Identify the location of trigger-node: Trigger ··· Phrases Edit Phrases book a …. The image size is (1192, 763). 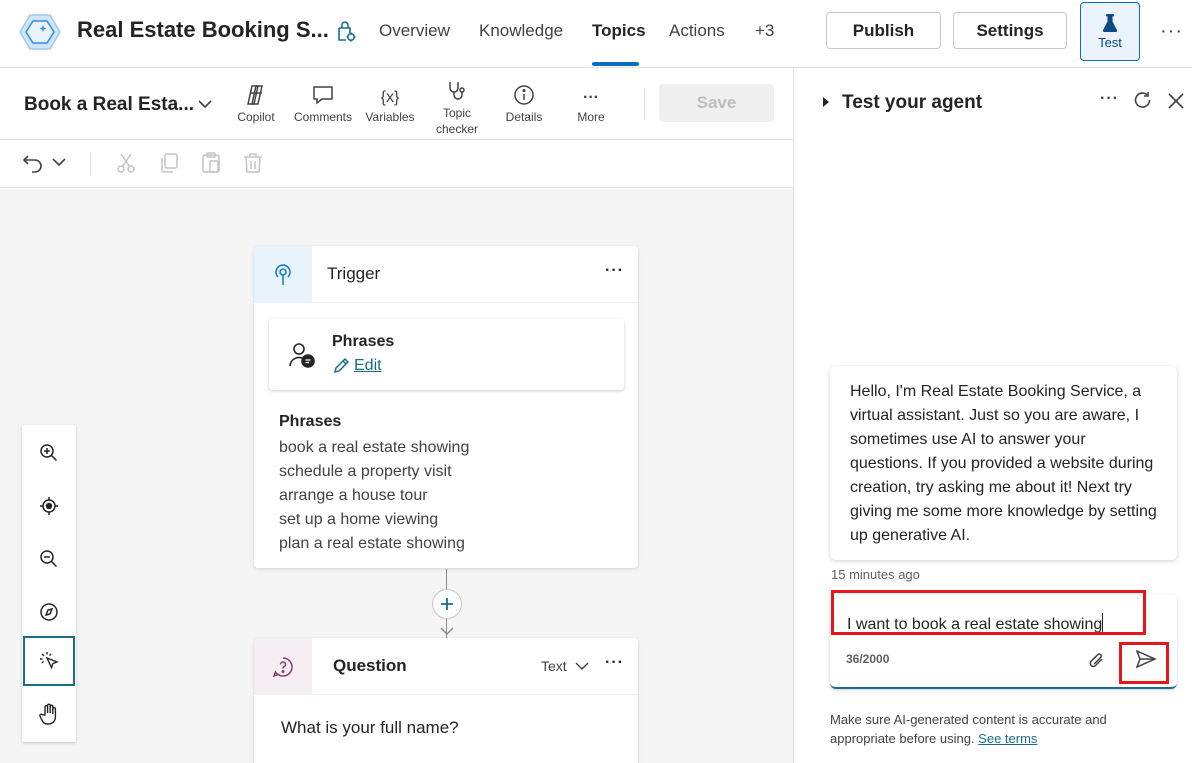
(446, 407).